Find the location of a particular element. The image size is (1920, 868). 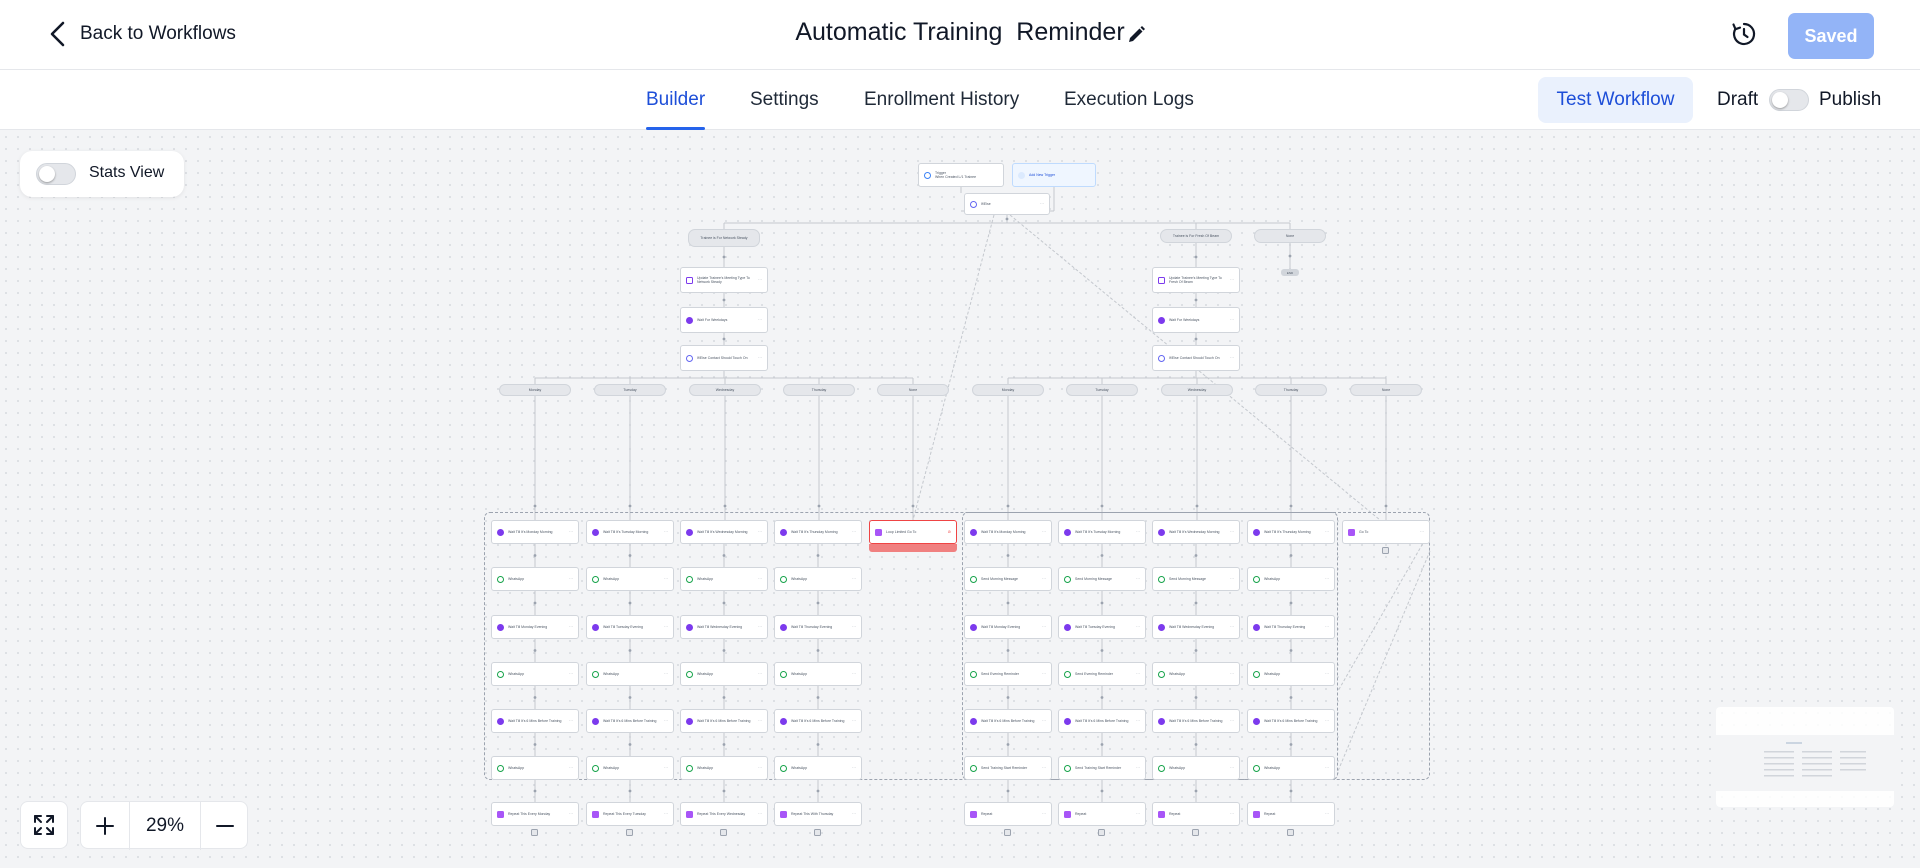

branch-label-network-steady: Trainee is For Network Steady is located at coordinates (724, 238).